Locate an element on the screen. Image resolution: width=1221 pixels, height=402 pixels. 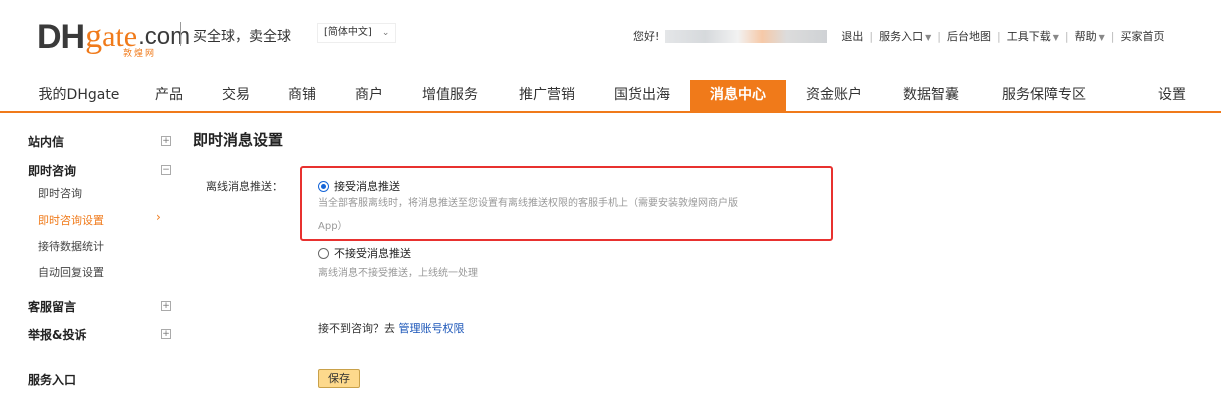
nav-settings: 设置 is located at coordinates (1172, 95).